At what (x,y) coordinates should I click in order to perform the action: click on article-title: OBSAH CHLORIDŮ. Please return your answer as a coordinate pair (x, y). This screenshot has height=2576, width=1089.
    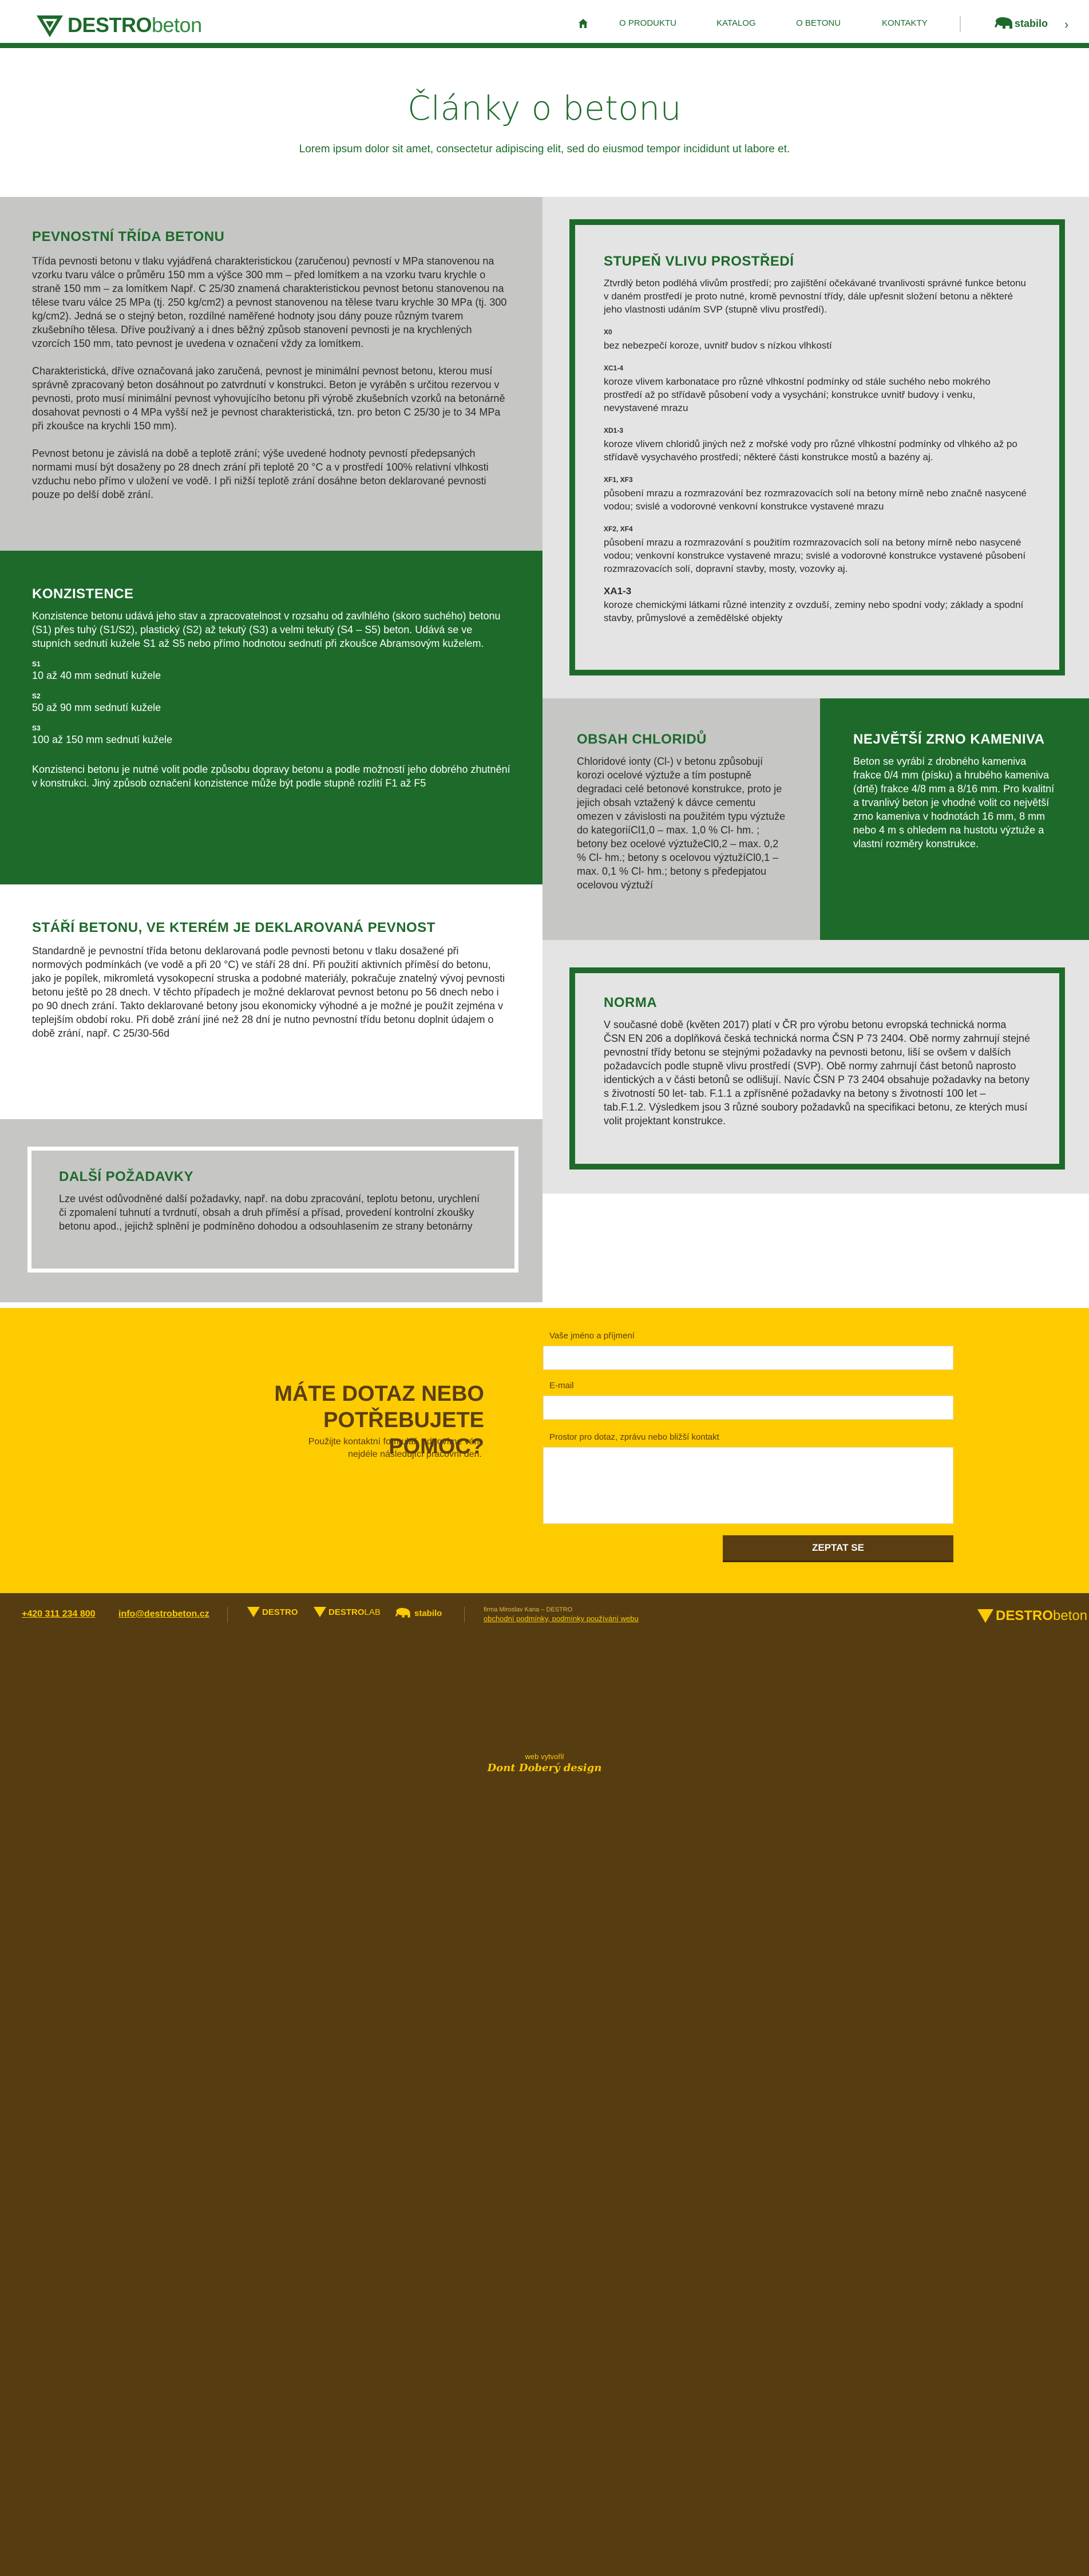
    Looking at the image, I should click on (642, 739).